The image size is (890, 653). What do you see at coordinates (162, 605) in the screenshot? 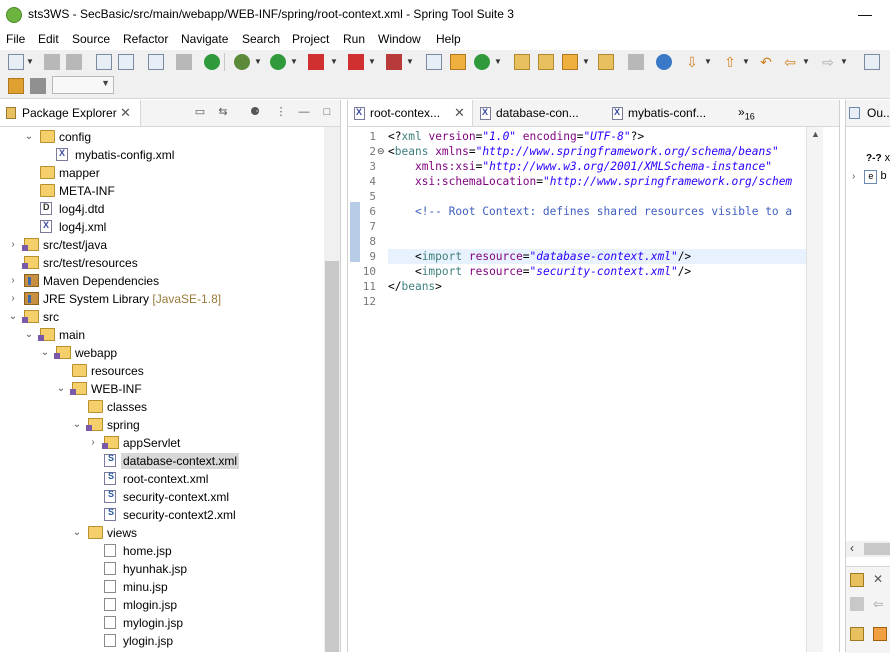
I see `tree-item: mlogin.jsp` at bounding box center [162, 605].